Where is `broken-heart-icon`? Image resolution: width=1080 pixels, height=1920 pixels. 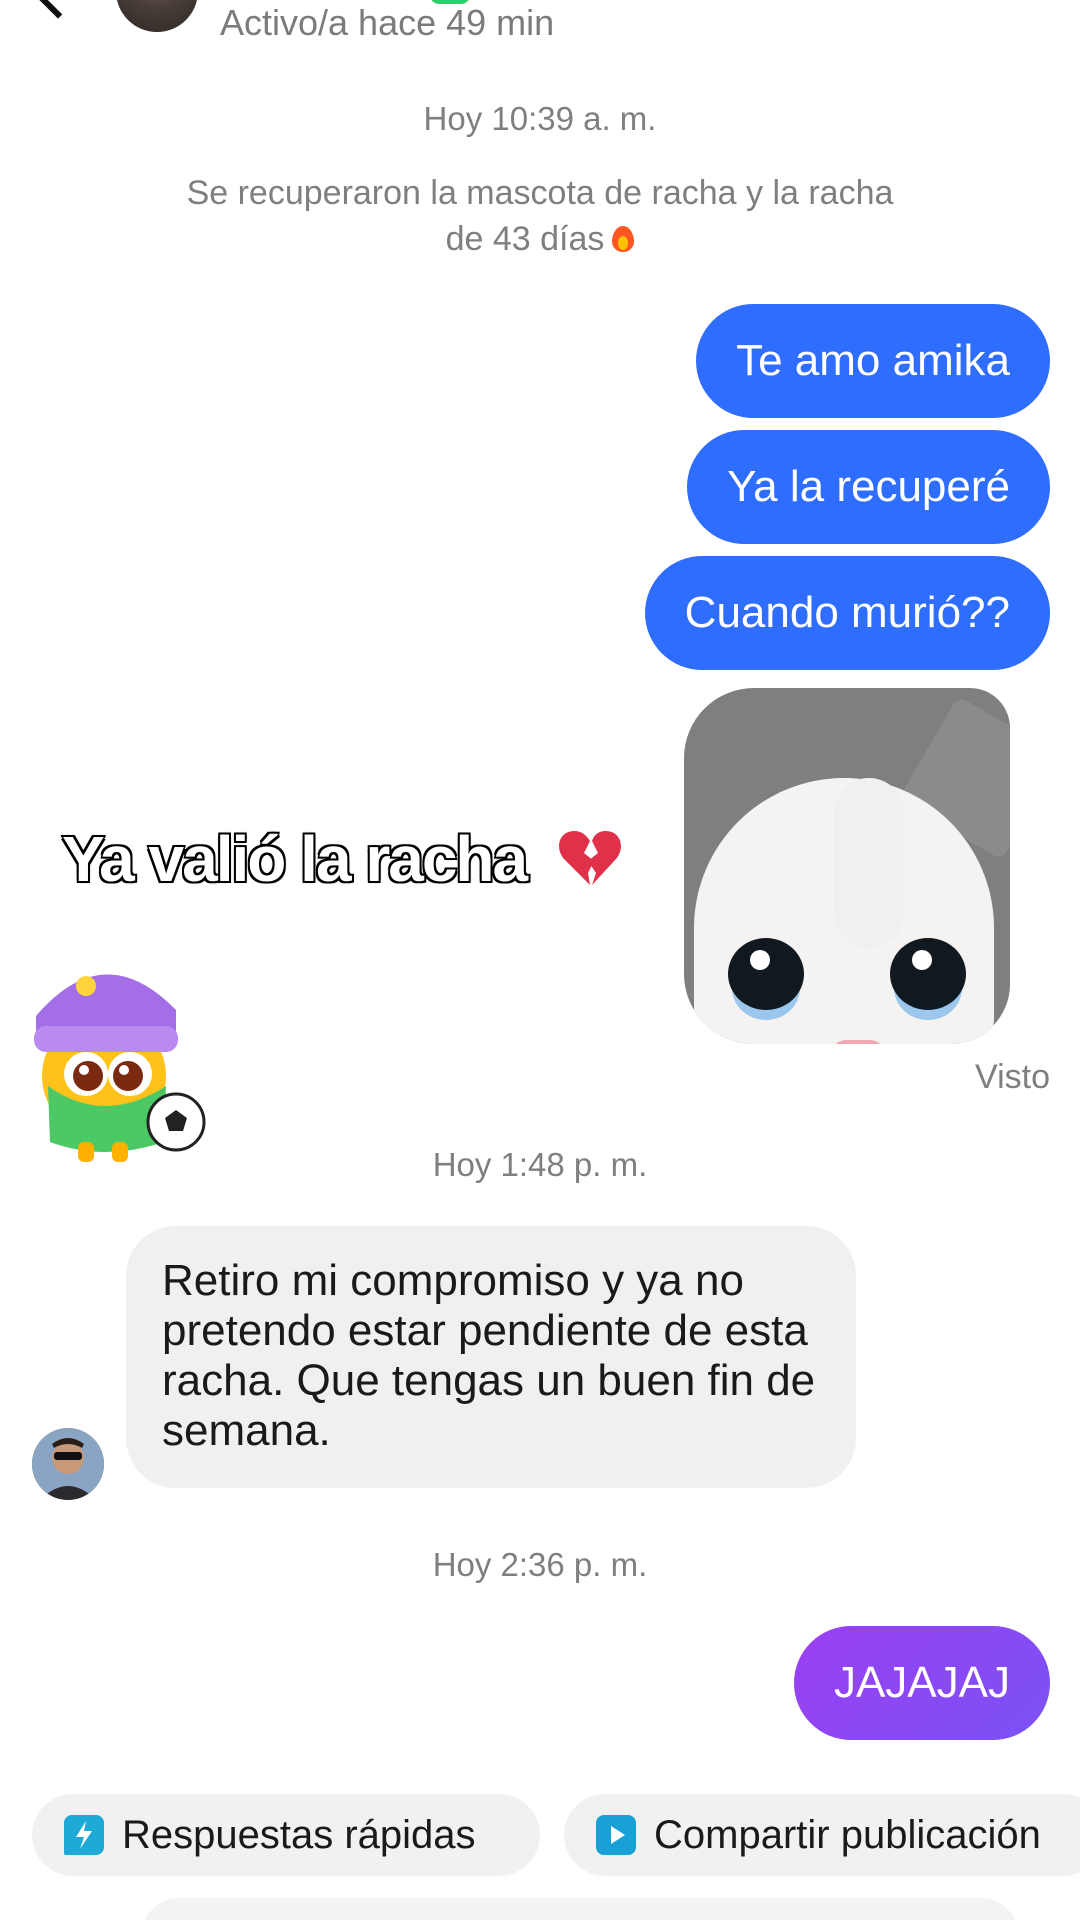
broken-heart-icon is located at coordinates (590, 857).